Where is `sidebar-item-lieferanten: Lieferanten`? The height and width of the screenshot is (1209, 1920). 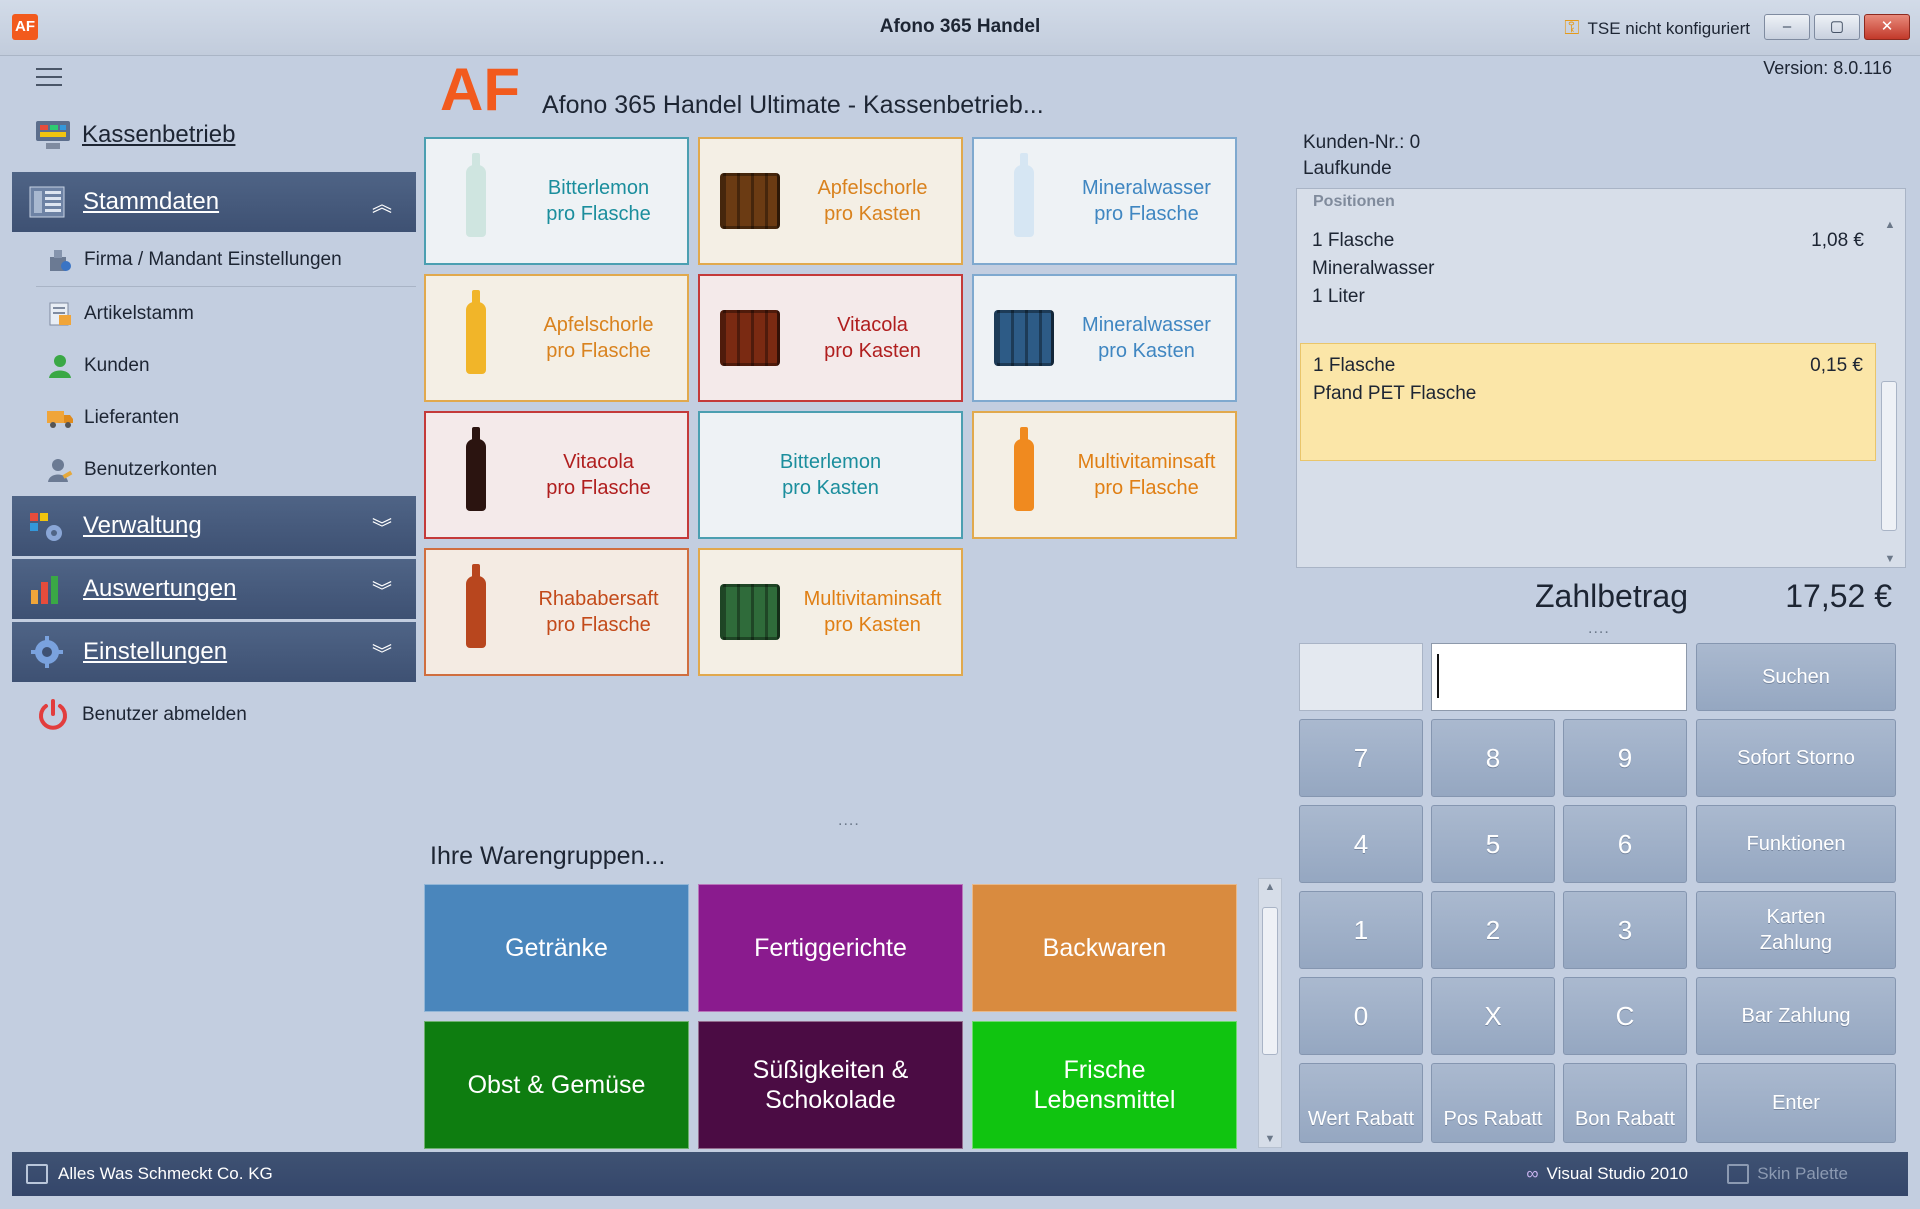 sidebar-item-lieferanten: Lieferanten is located at coordinates (112, 418).